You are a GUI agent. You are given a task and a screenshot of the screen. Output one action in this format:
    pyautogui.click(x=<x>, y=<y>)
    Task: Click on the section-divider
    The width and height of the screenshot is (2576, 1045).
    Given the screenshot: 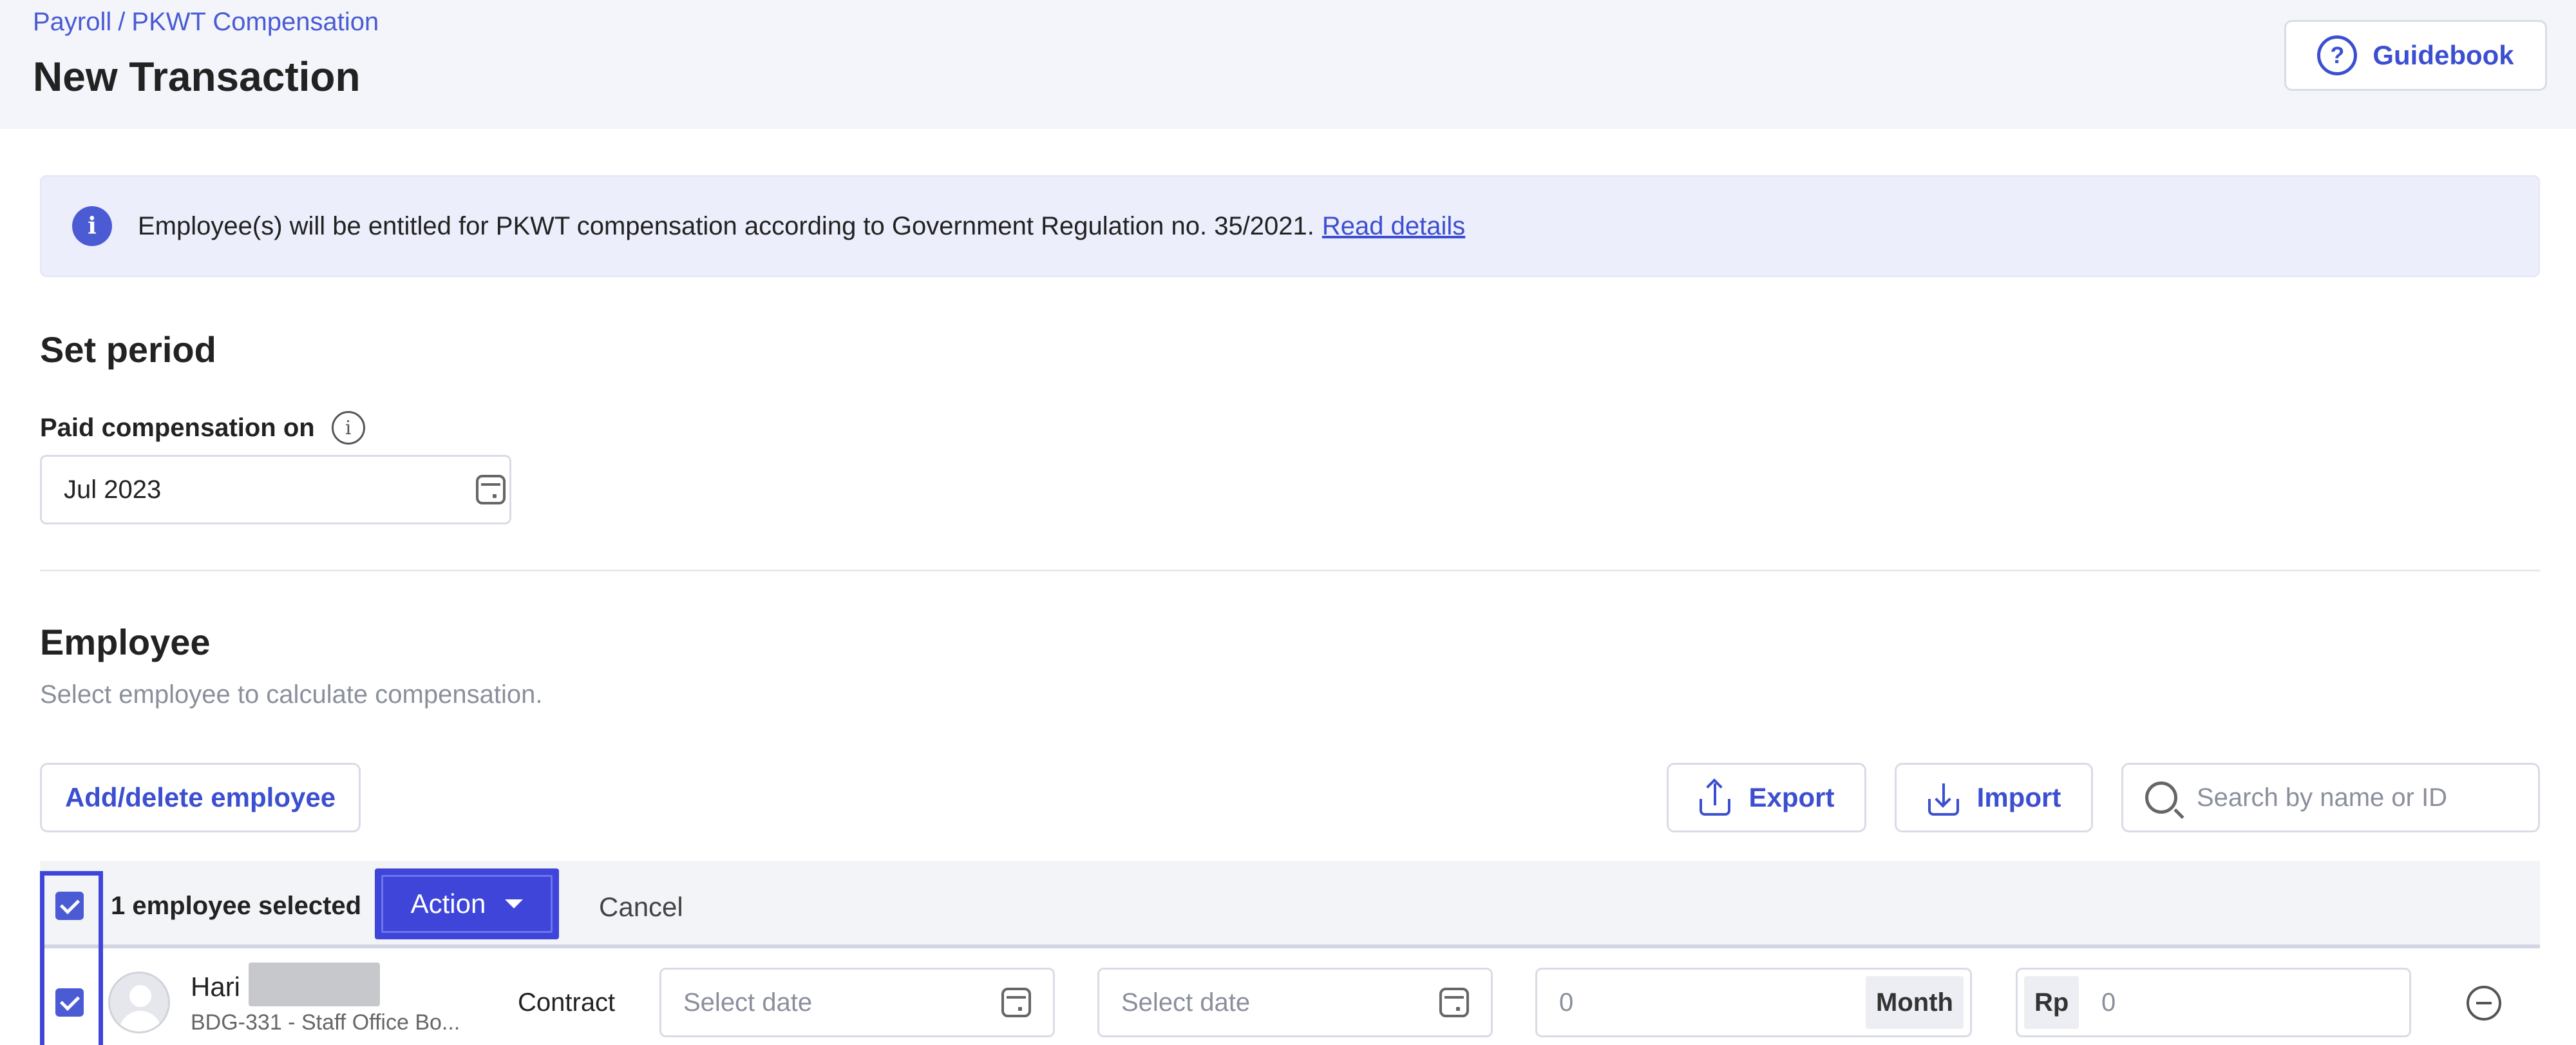 What is the action you would take?
    pyautogui.click(x=1290, y=570)
    